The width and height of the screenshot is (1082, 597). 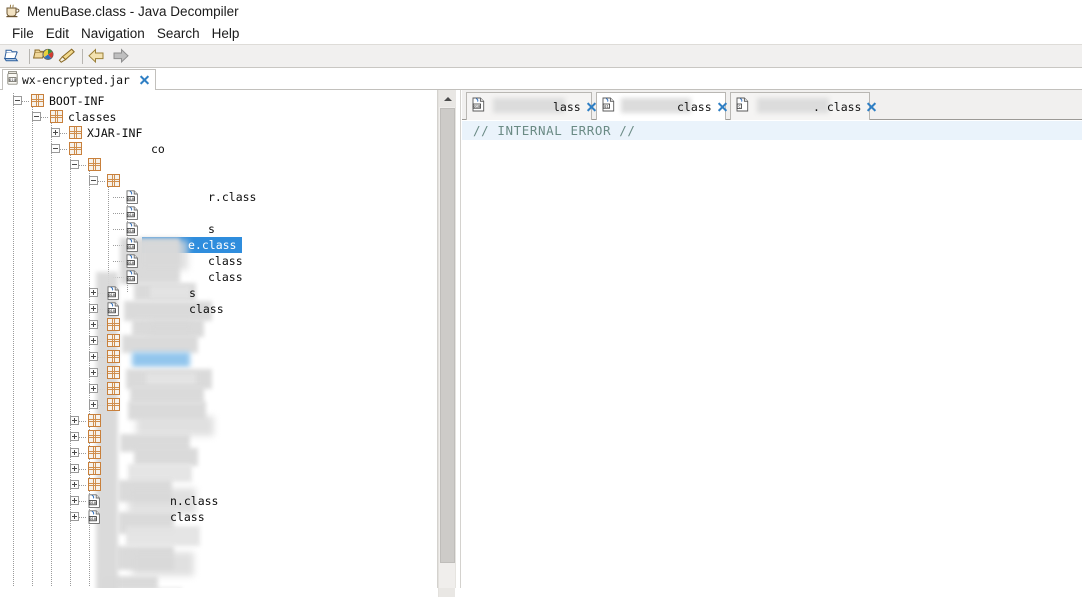 I want to click on open-file-icon, so click(x=14, y=56).